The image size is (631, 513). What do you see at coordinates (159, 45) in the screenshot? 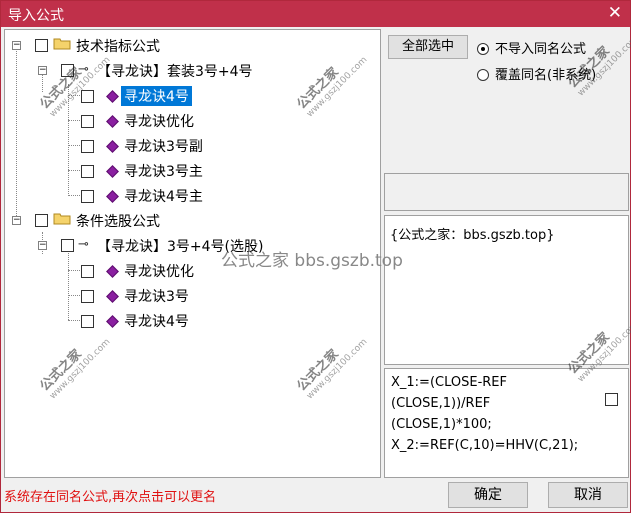
I see `tree-node-indicator: − 技术指标公式` at bounding box center [159, 45].